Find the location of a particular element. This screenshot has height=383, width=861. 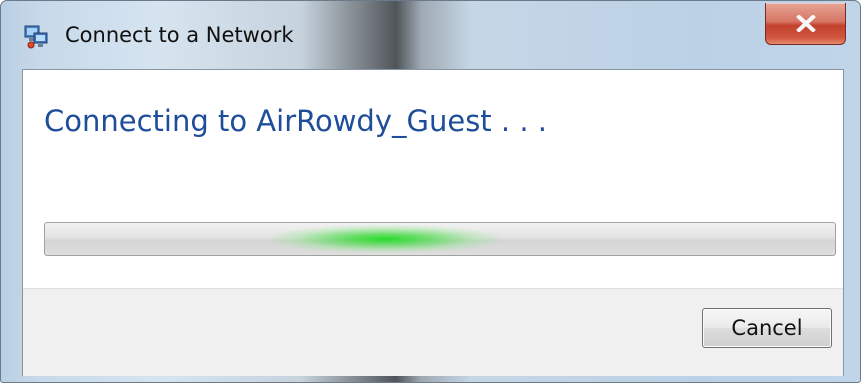

close-icon is located at coordinates (806, 23).